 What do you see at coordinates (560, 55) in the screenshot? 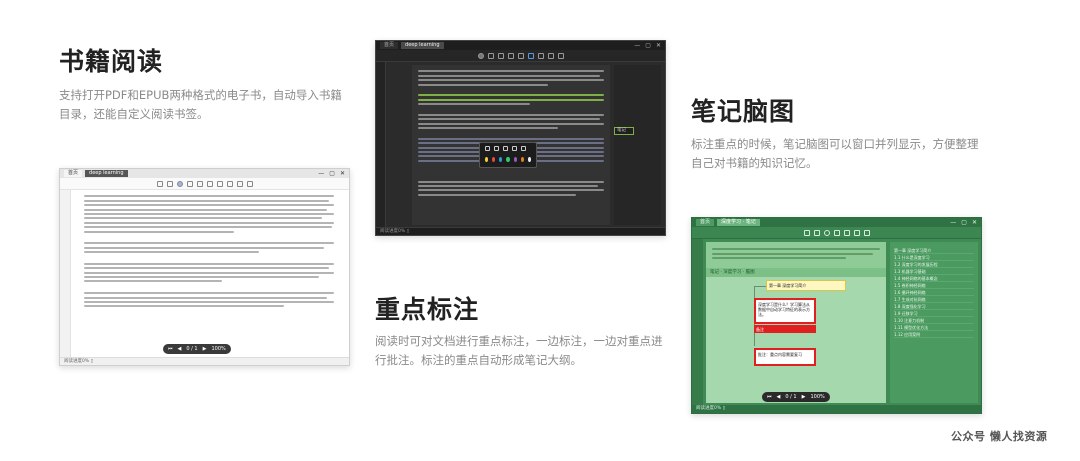
I see `settings-icon` at bounding box center [560, 55].